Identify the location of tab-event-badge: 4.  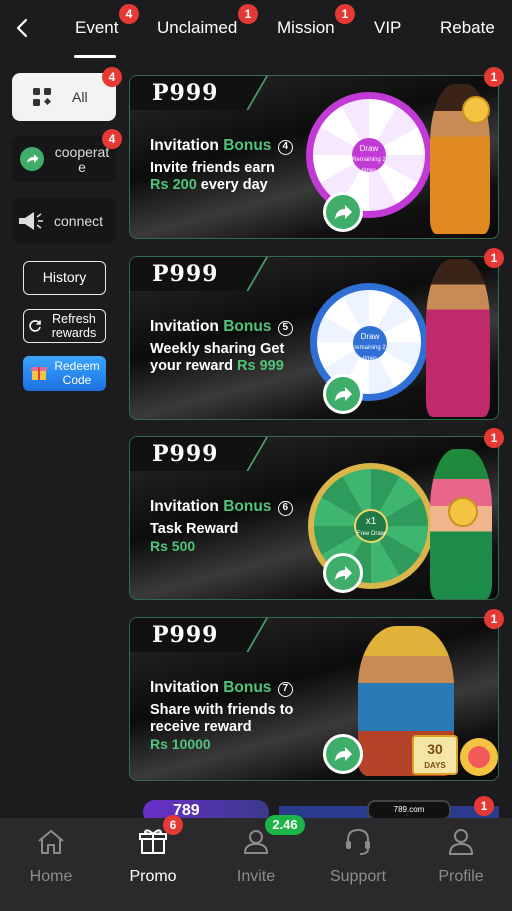
(129, 14).